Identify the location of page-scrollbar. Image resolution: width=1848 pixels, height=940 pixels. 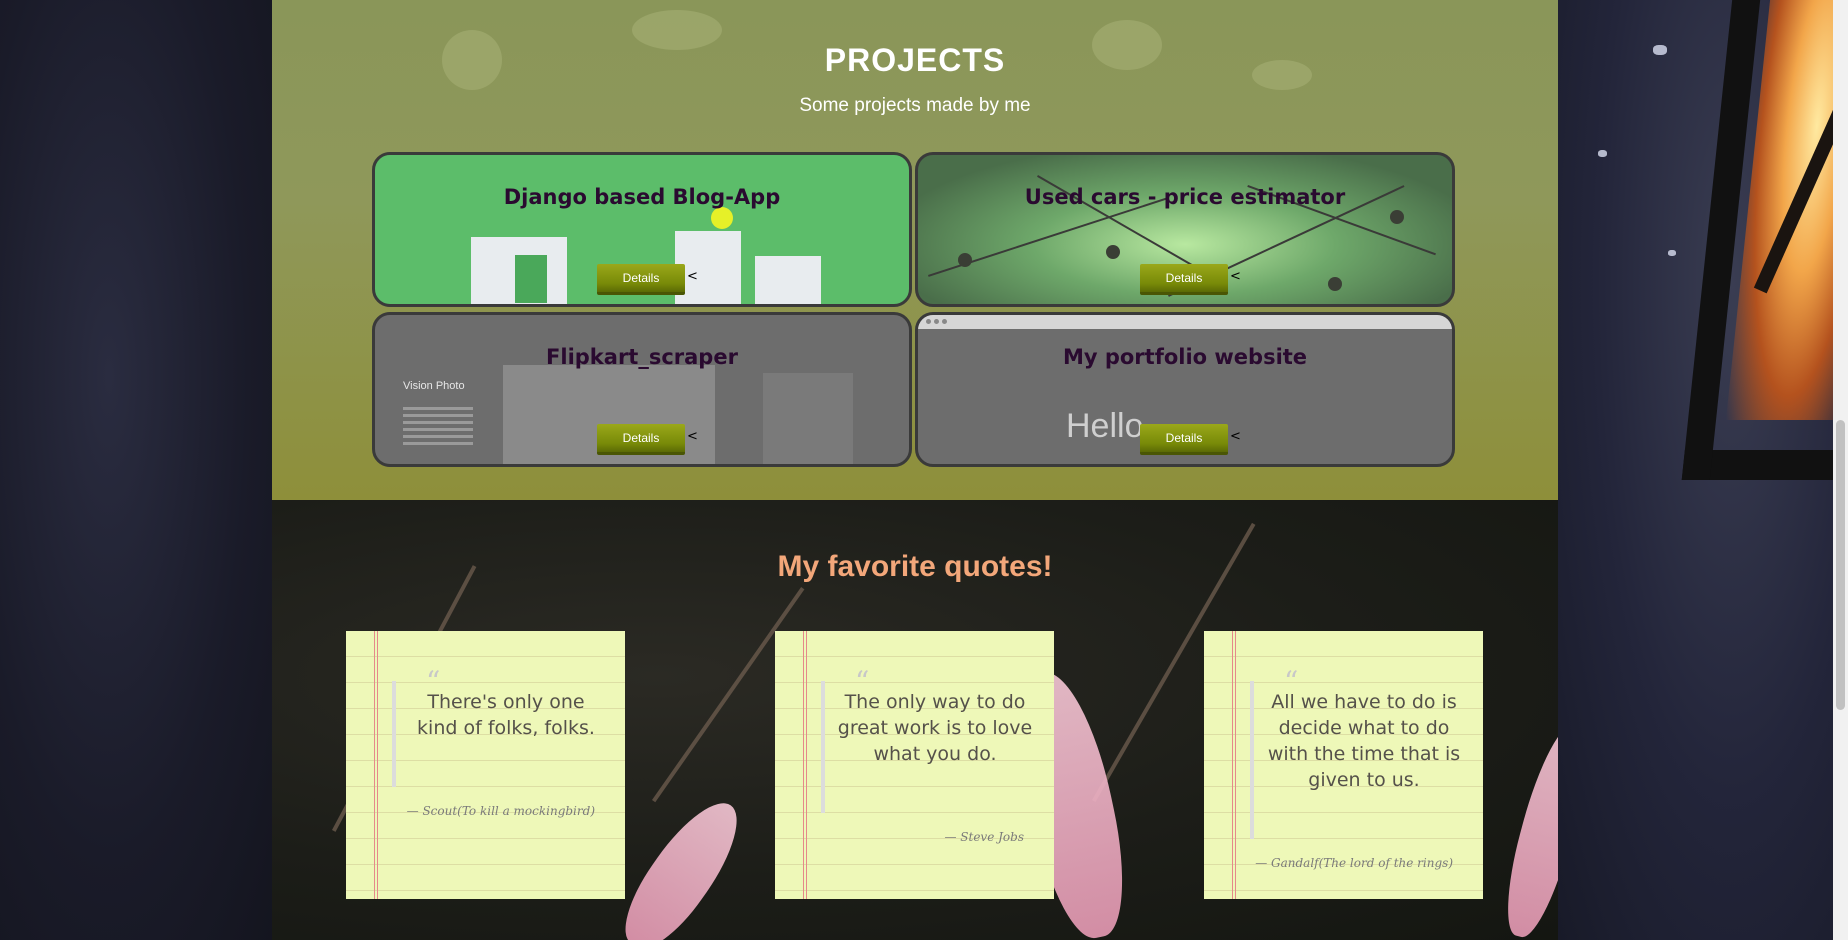
(1840, 470).